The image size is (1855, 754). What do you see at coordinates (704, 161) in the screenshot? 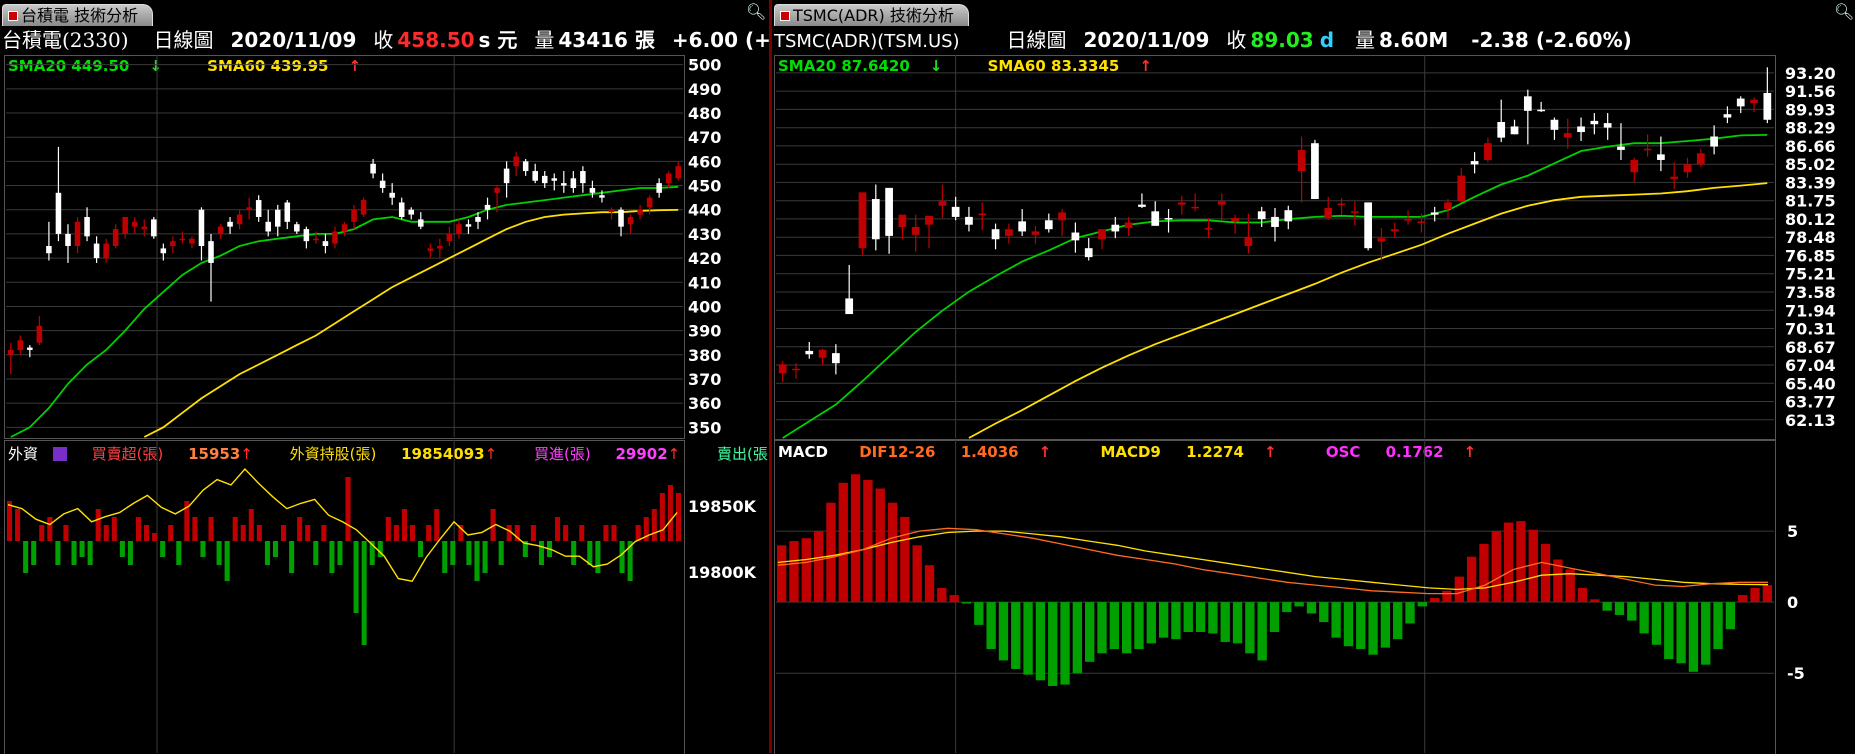
I see `y-tick-label: 460` at bounding box center [704, 161].